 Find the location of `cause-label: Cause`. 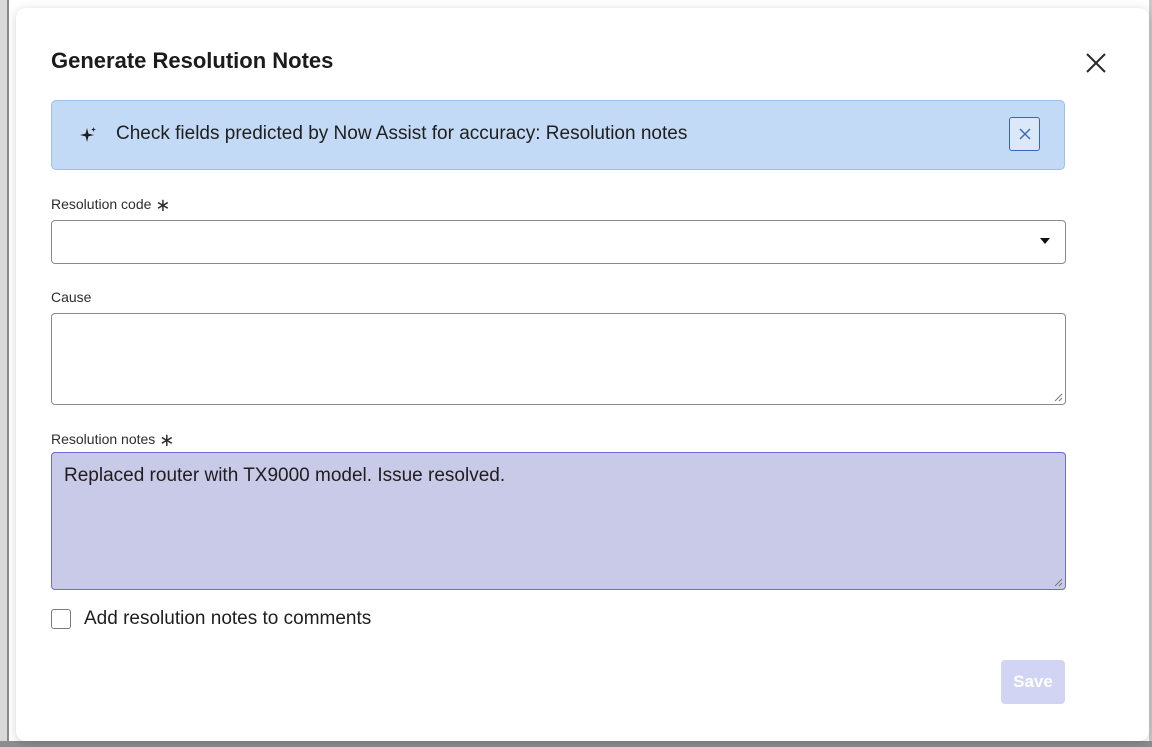

cause-label: Cause is located at coordinates (71, 297).